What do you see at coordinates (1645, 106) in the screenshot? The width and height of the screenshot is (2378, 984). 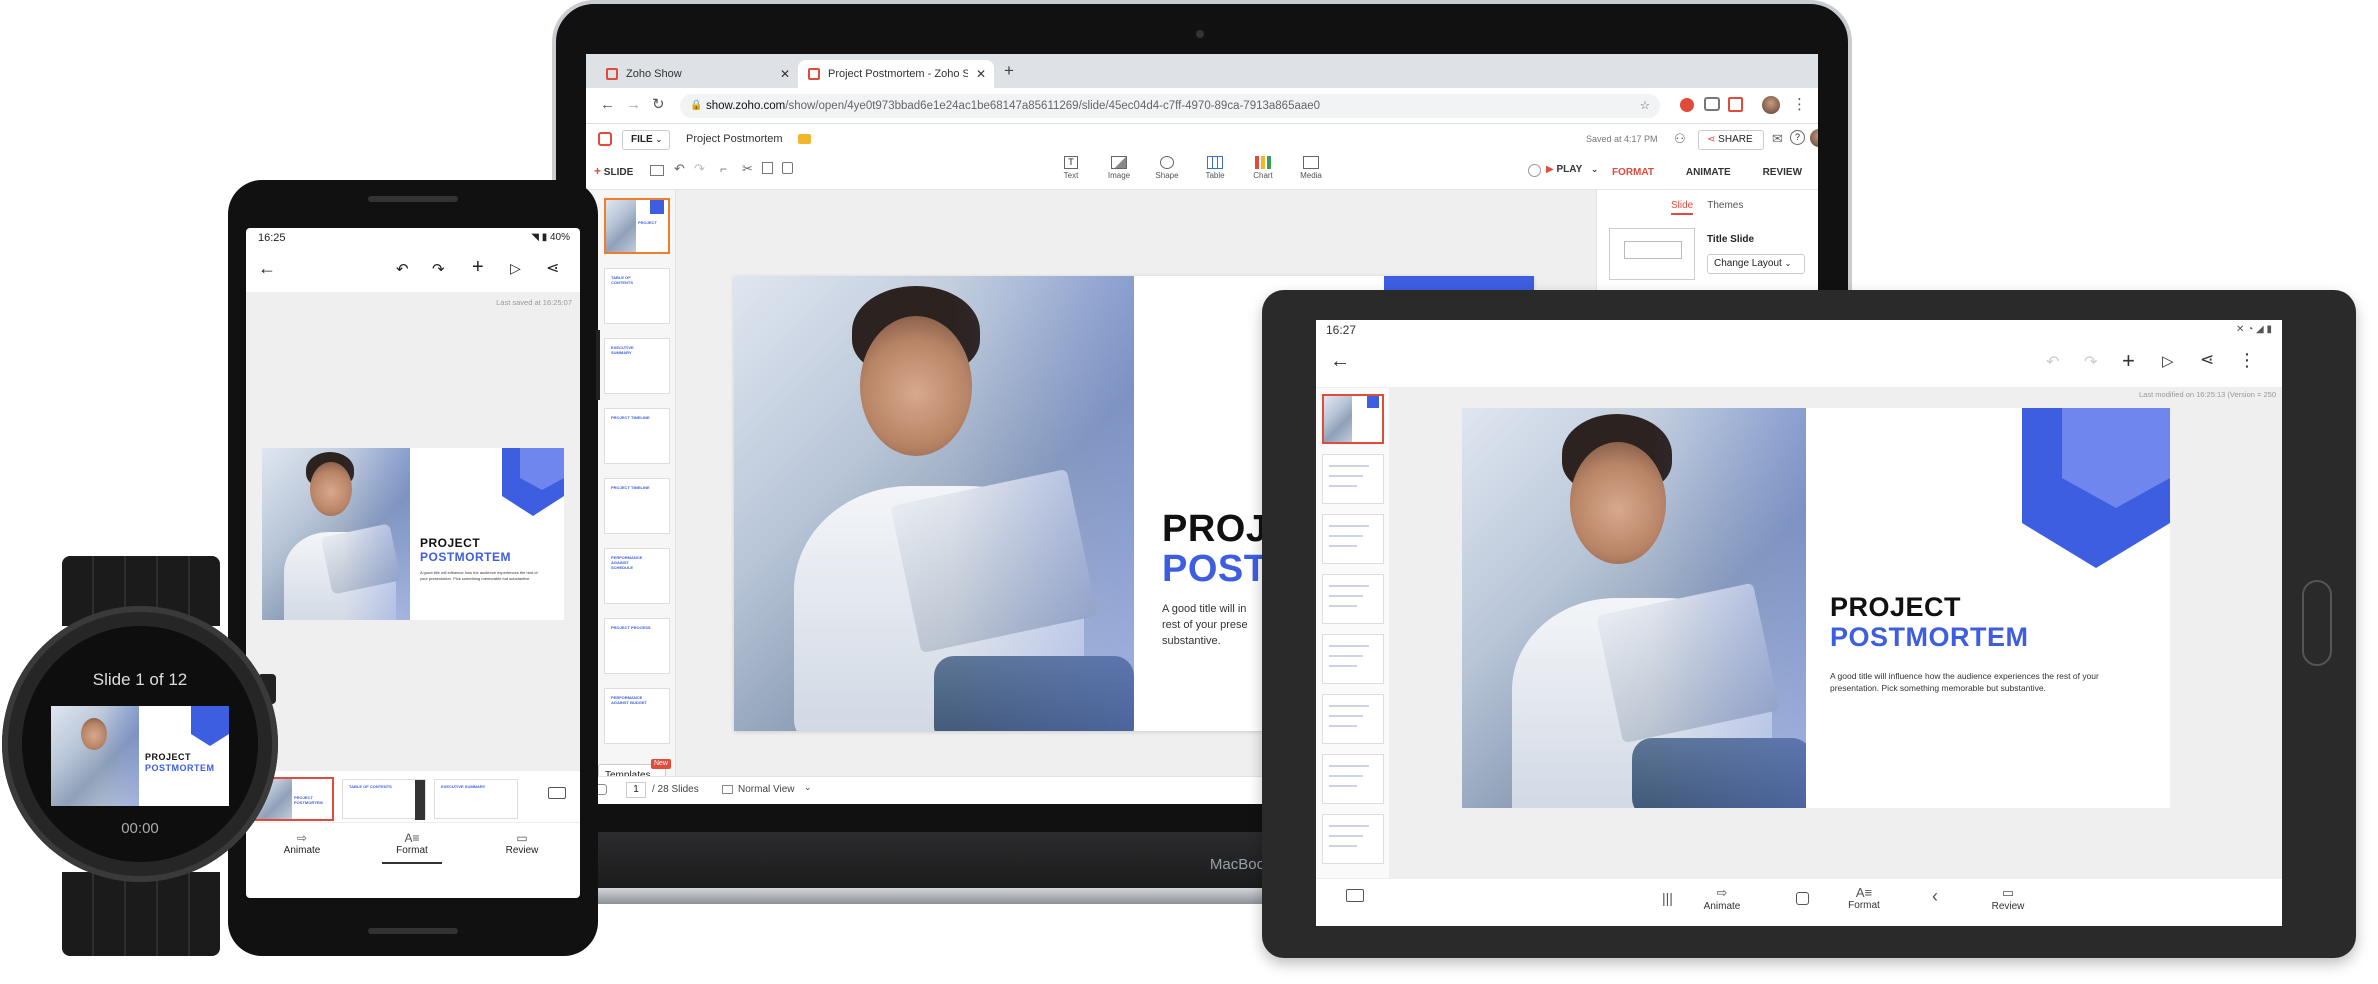 I see `star-icon: ☆` at bounding box center [1645, 106].